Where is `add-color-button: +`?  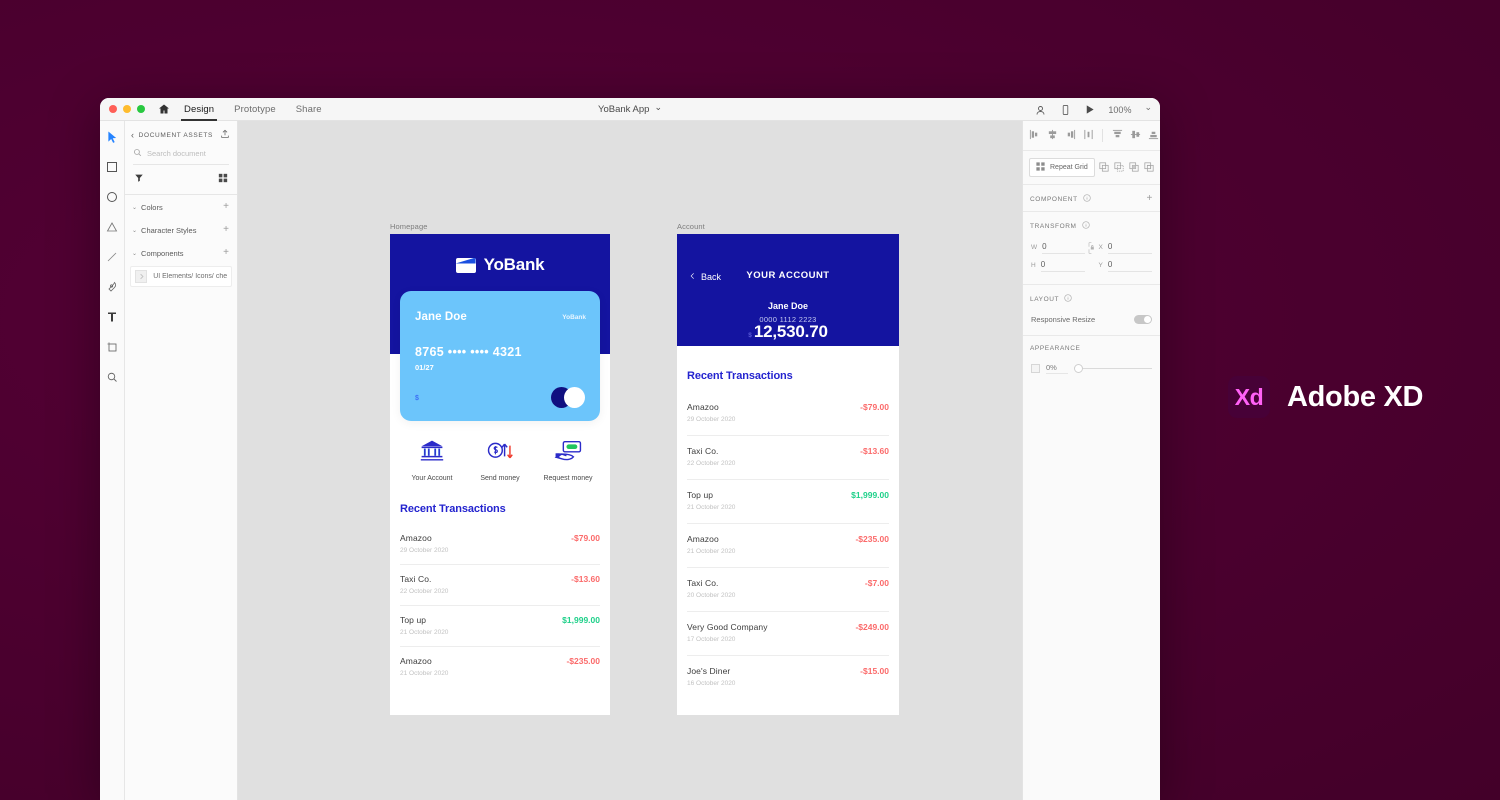 add-color-button: + is located at coordinates (226, 207).